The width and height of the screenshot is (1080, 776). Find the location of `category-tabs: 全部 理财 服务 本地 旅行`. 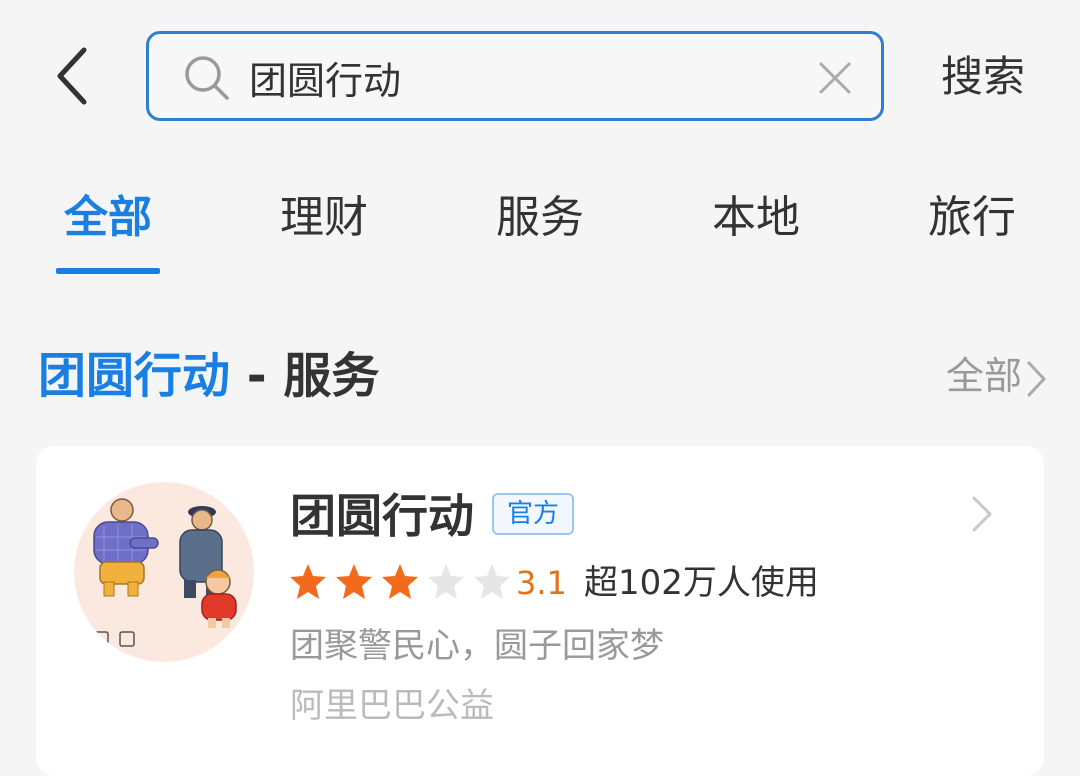

category-tabs: 全部 理财 服务 本地 旅行 is located at coordinates (540, 230).